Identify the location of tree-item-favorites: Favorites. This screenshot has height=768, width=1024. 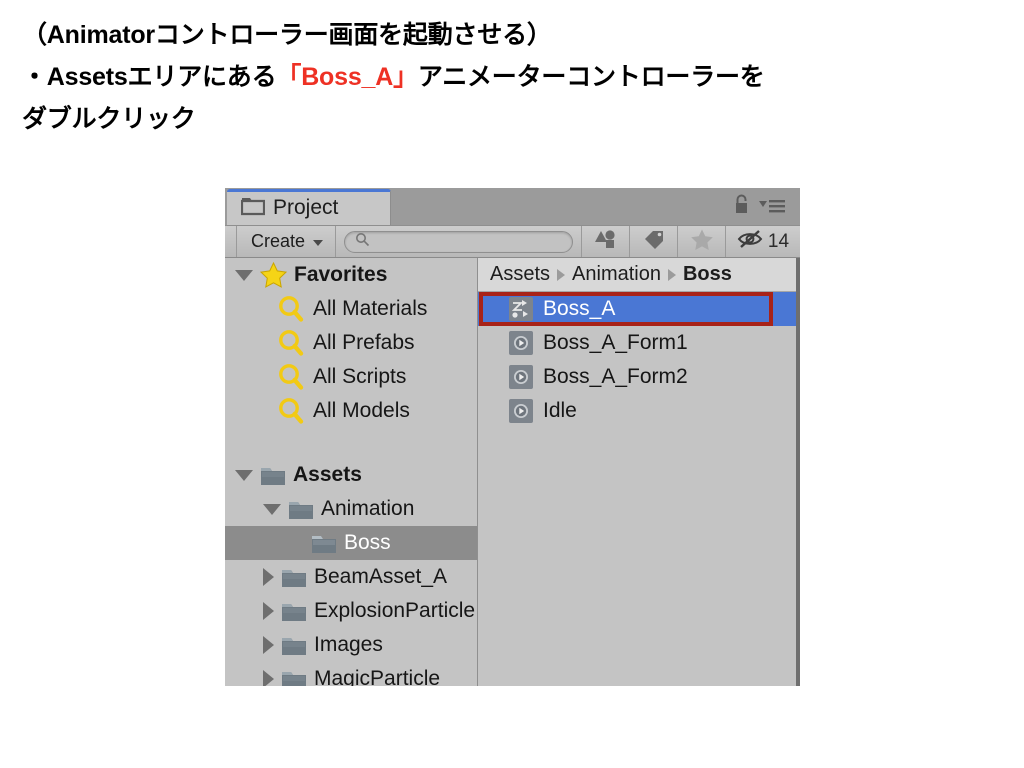
(351, 275).